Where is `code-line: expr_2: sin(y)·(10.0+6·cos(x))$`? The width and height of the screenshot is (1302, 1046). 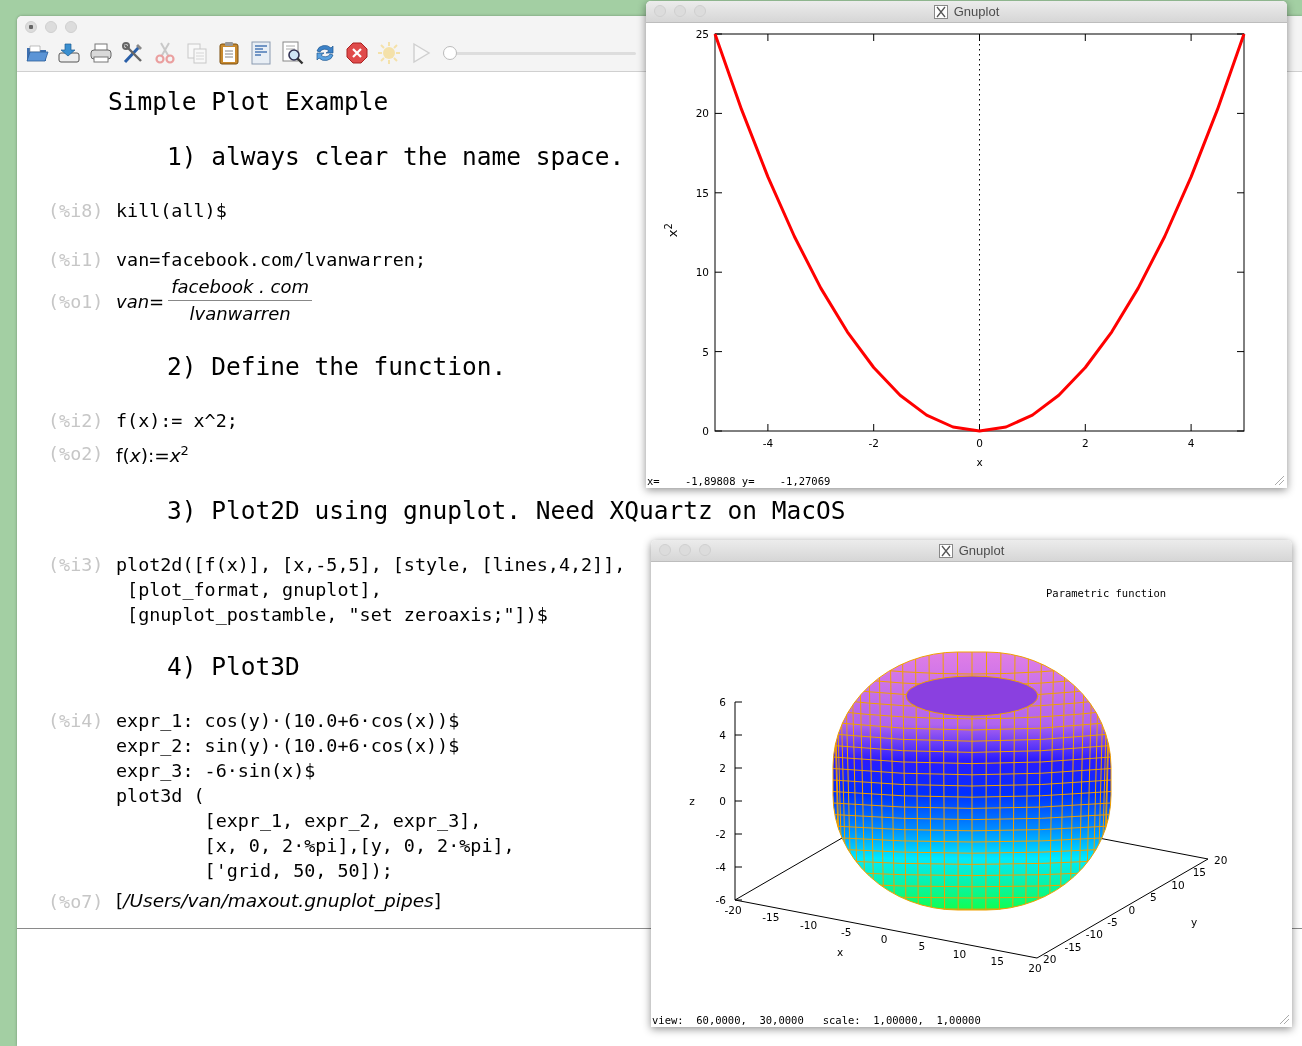
code-line: expr_2: sin(y)·(10.0+6·cos(x))$ is located at coordinates (288, 746).